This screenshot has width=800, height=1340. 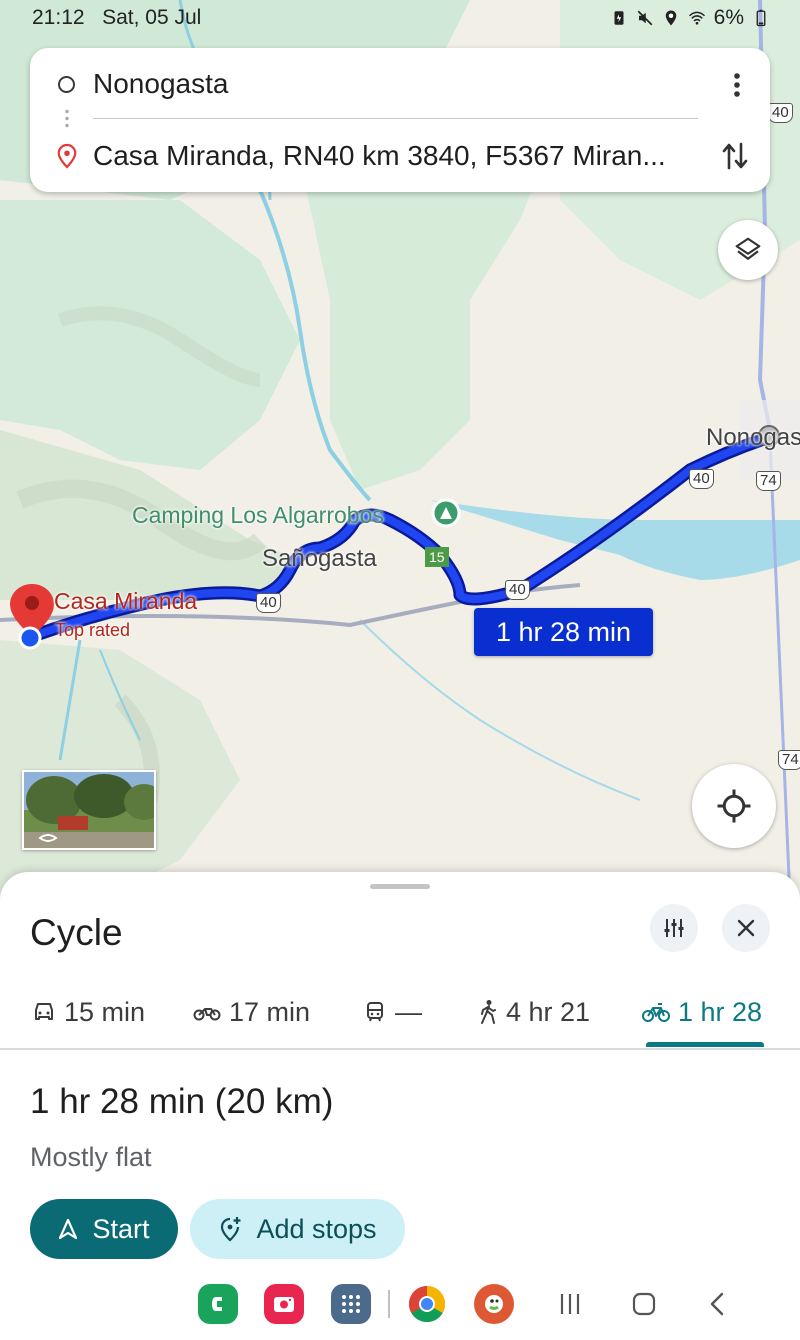 I want to click on car-icon, so click(x=44, y=1011).